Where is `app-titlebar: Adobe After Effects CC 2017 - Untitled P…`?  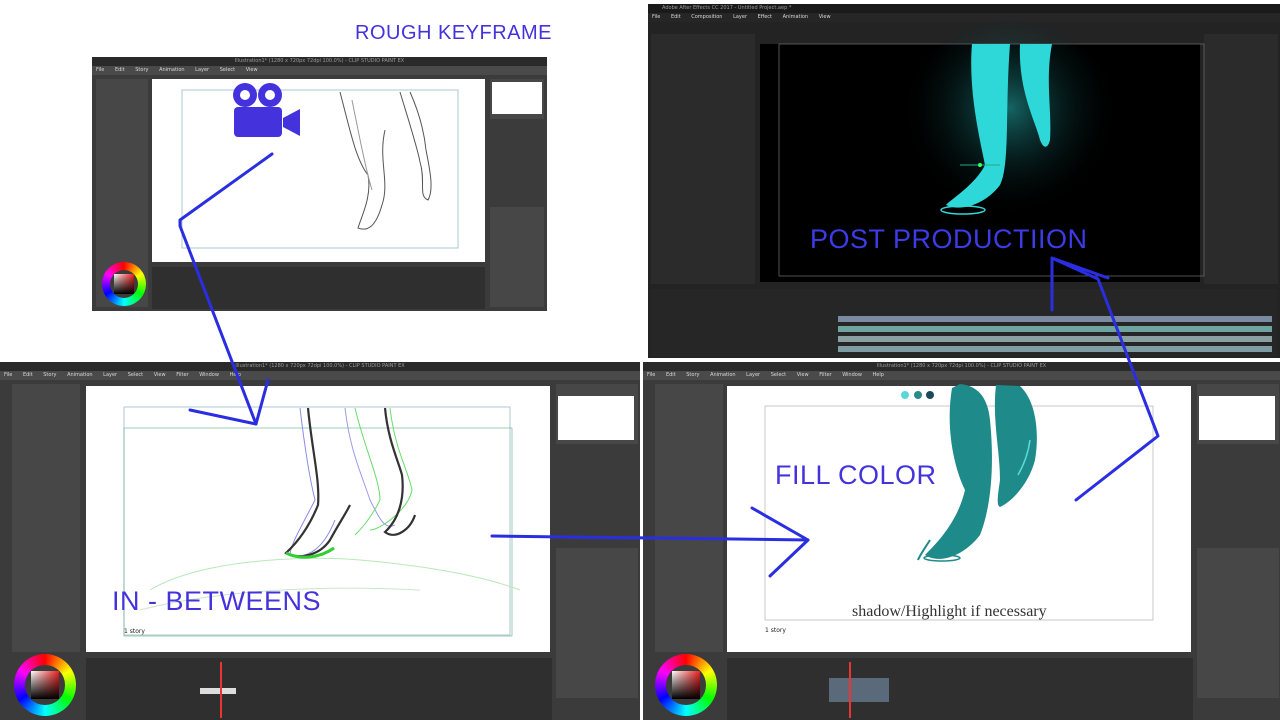
app-titlebar: Adobe After Effects CC 2017 - Untitled P… is located at coordinates (964, 8).